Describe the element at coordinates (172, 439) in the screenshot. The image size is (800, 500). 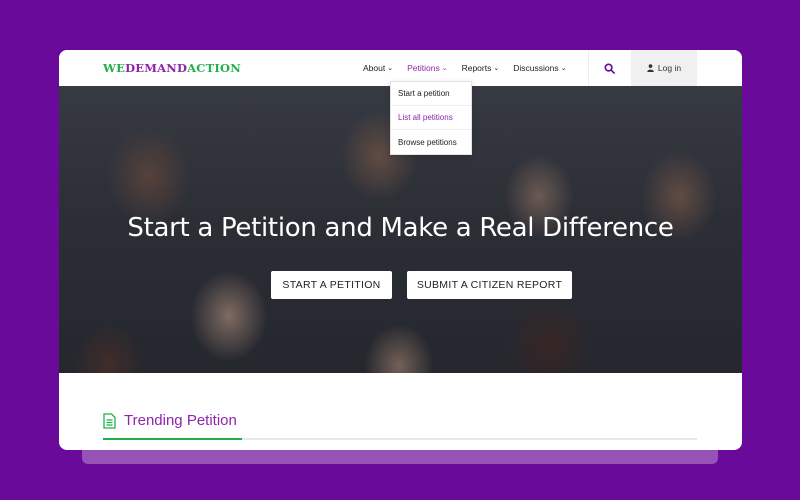
I see `active-tab-underline` at that location.